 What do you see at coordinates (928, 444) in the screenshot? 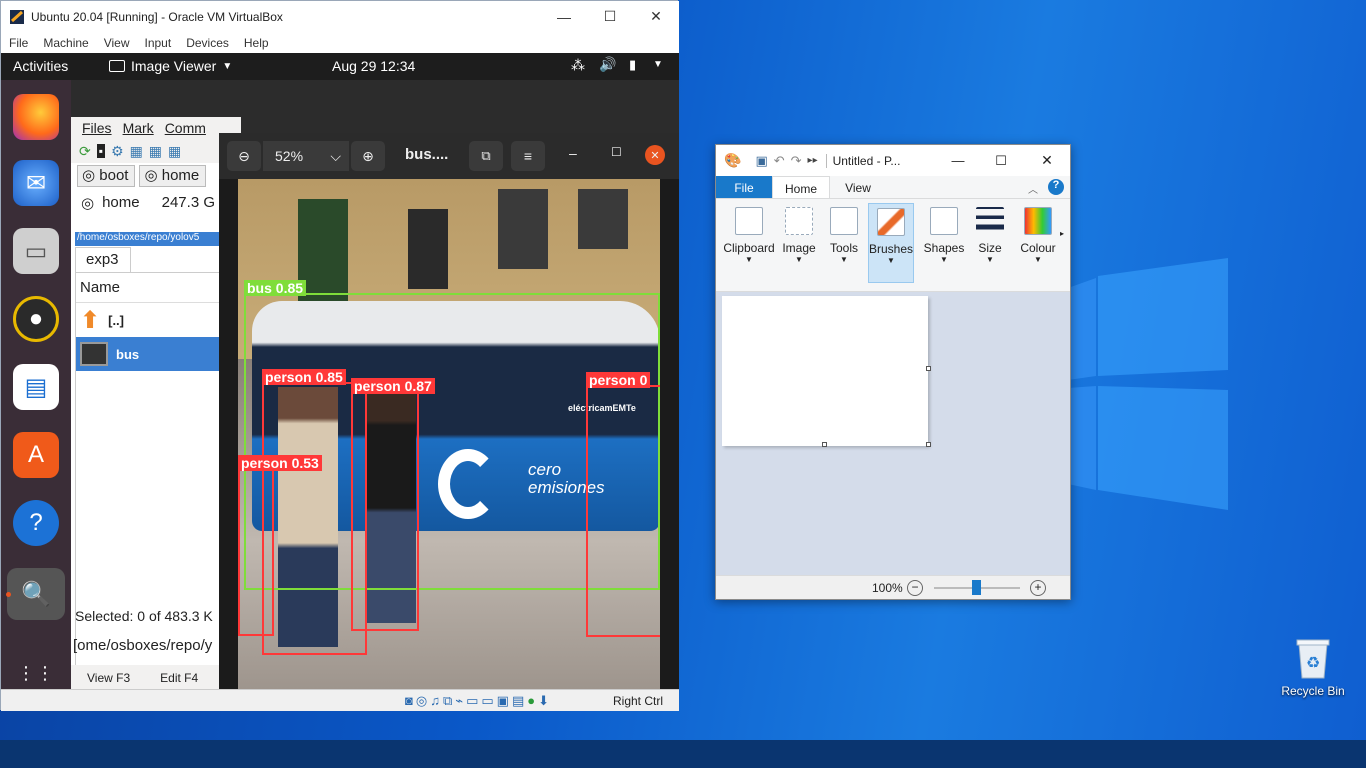
I see `resize-handle-corner` at bounding box center [928, 444].